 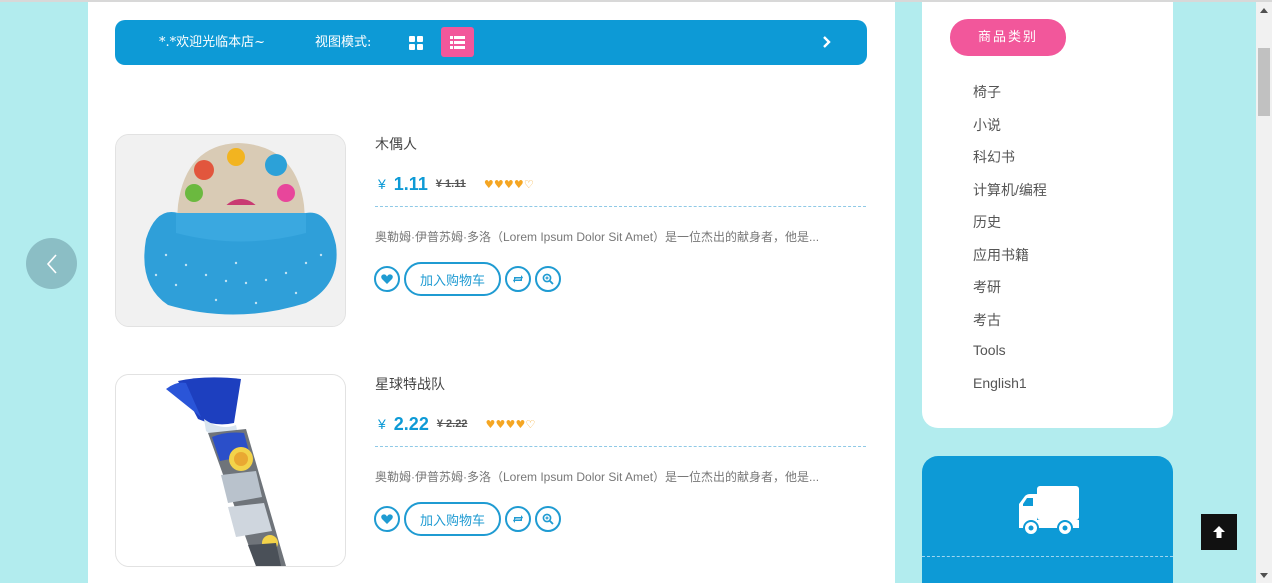 I want to click on list-view-icon, so click(x=457, y=42).